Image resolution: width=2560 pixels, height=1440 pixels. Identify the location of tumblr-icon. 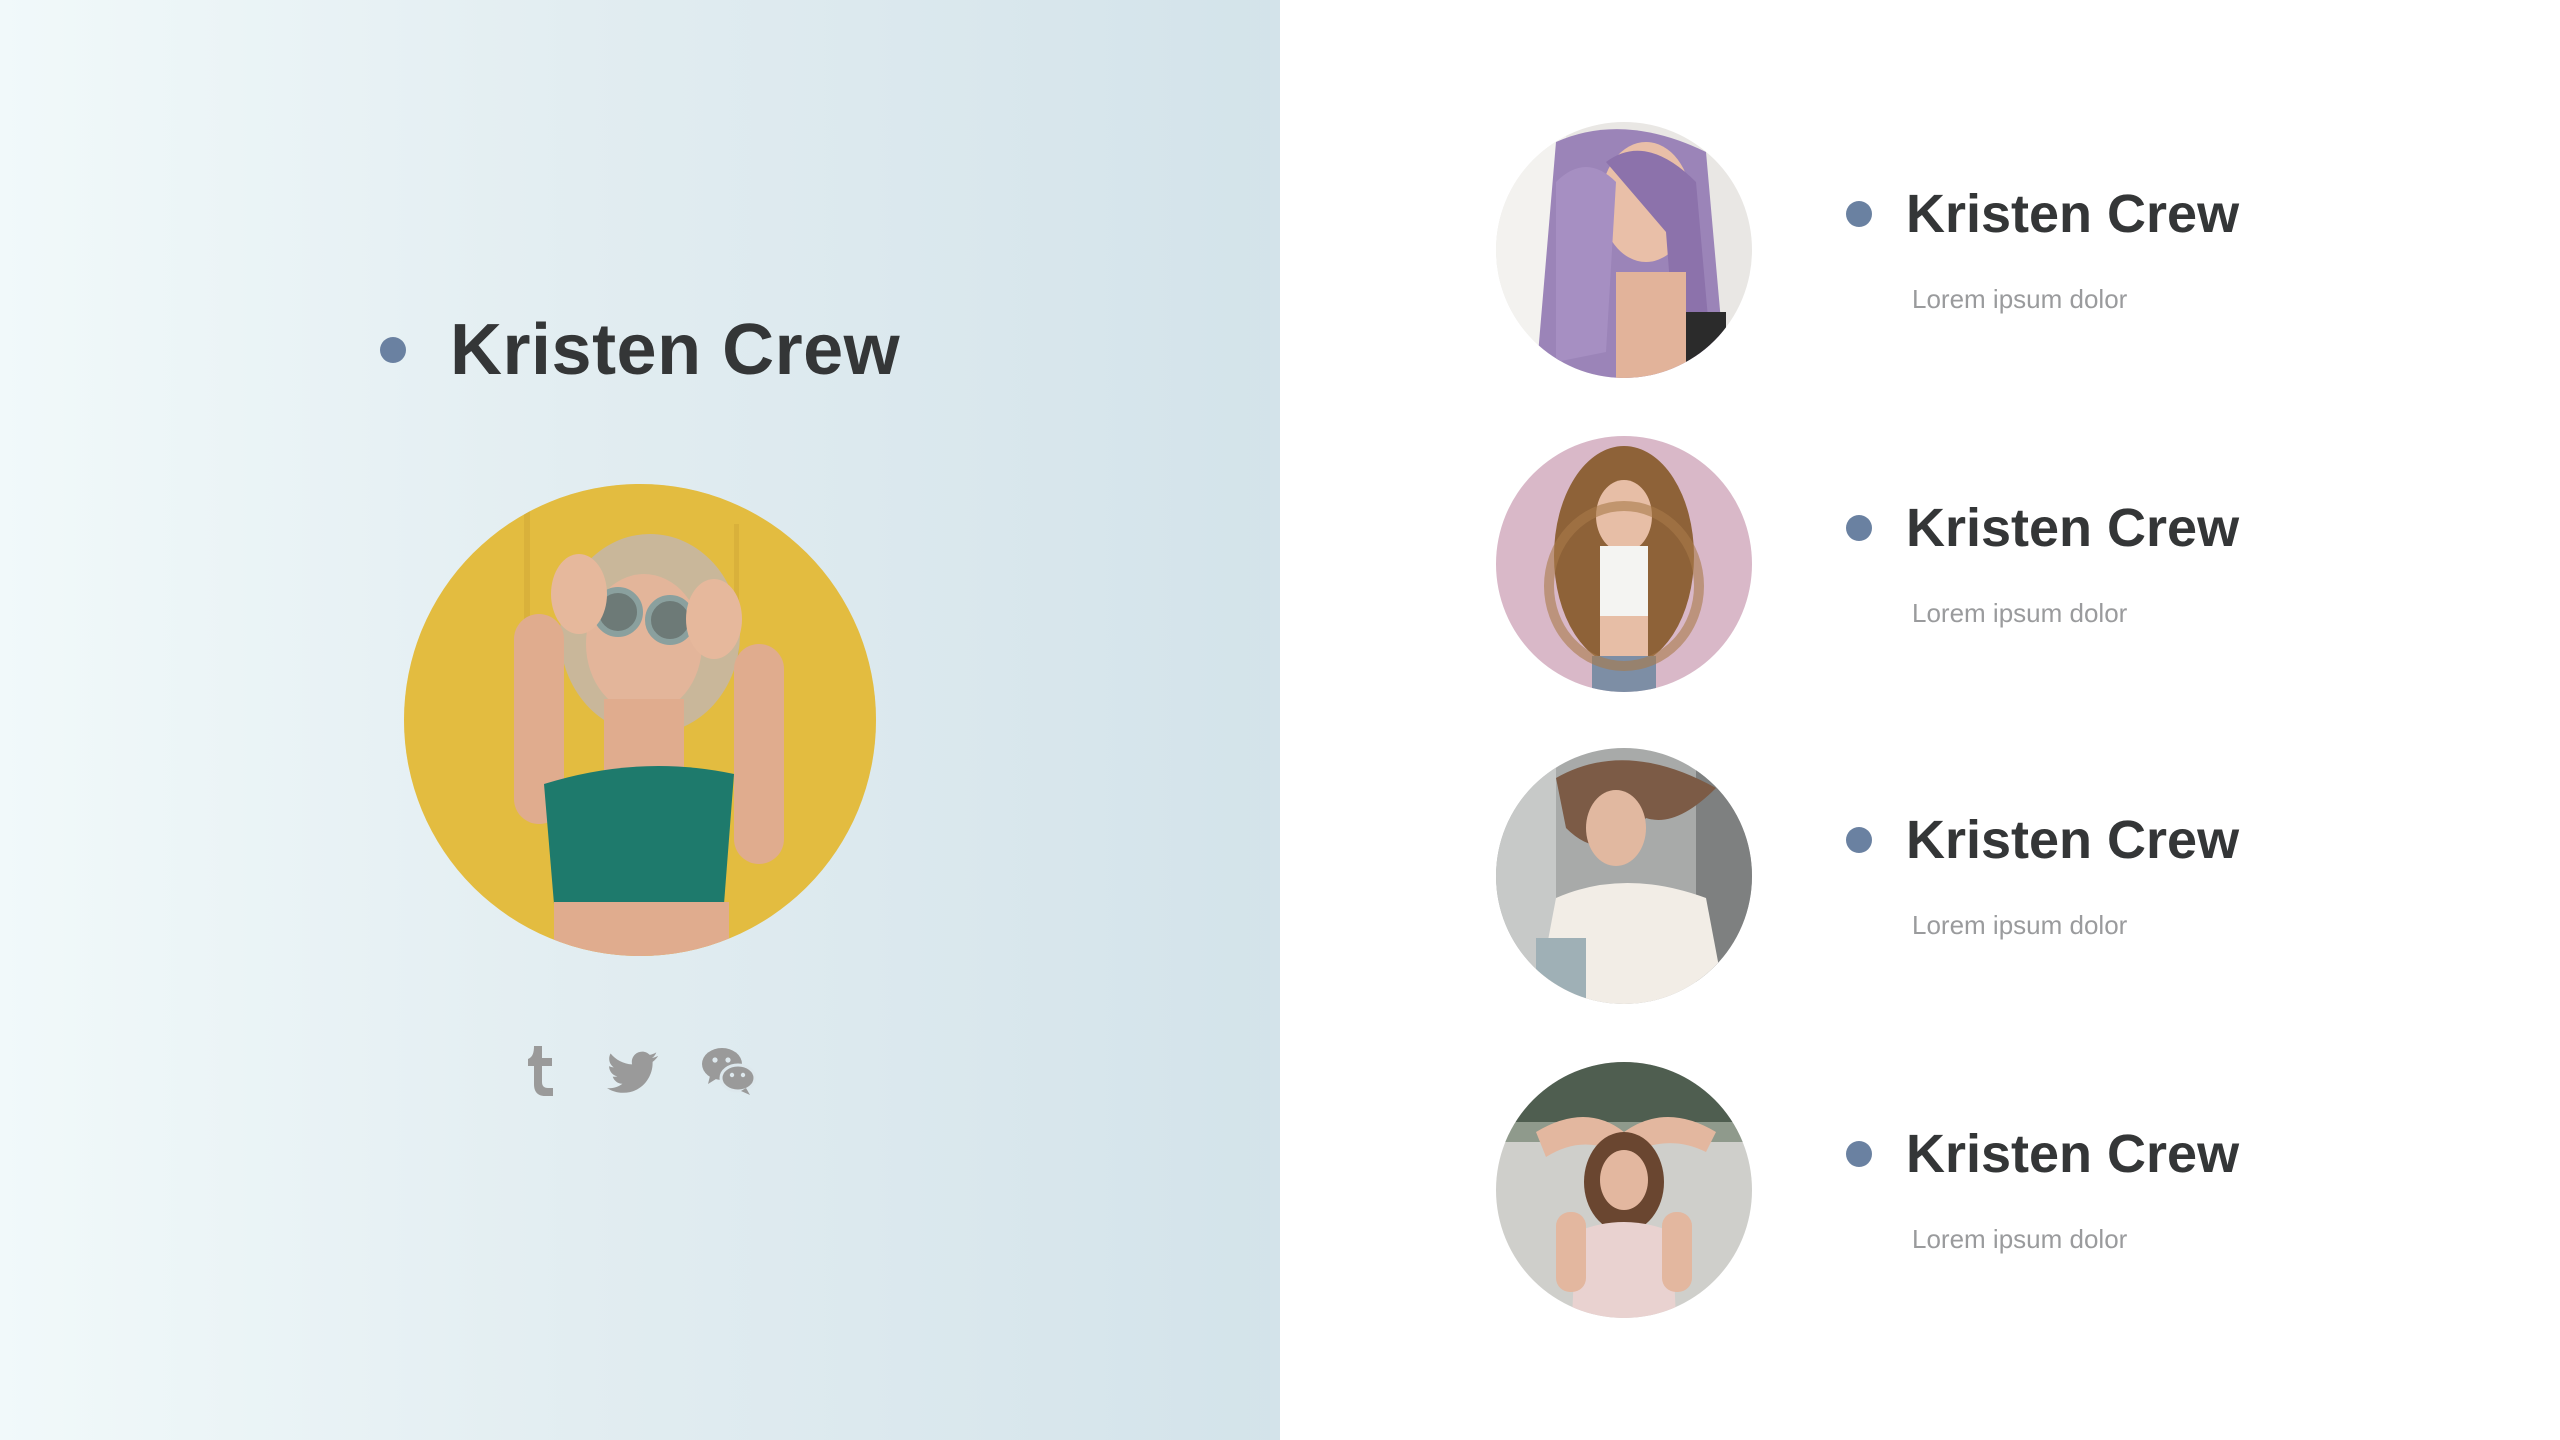
(540, 1070).